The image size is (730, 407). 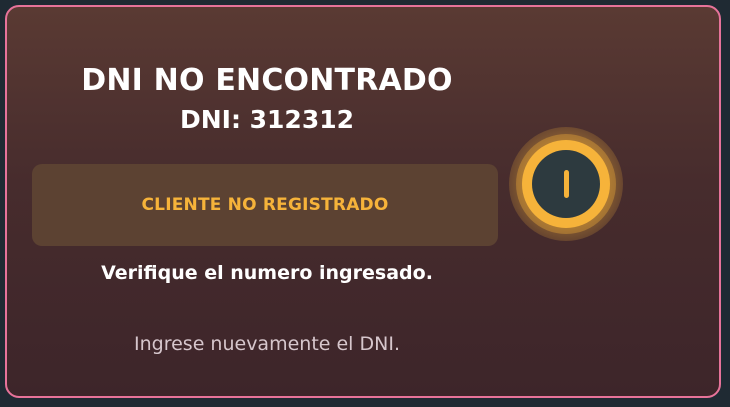 What do you see at coordinates (267, 273) in the screenshot?
I see `verify-message: Verifique el numero ingresado.` at bounding box center [267, 273].